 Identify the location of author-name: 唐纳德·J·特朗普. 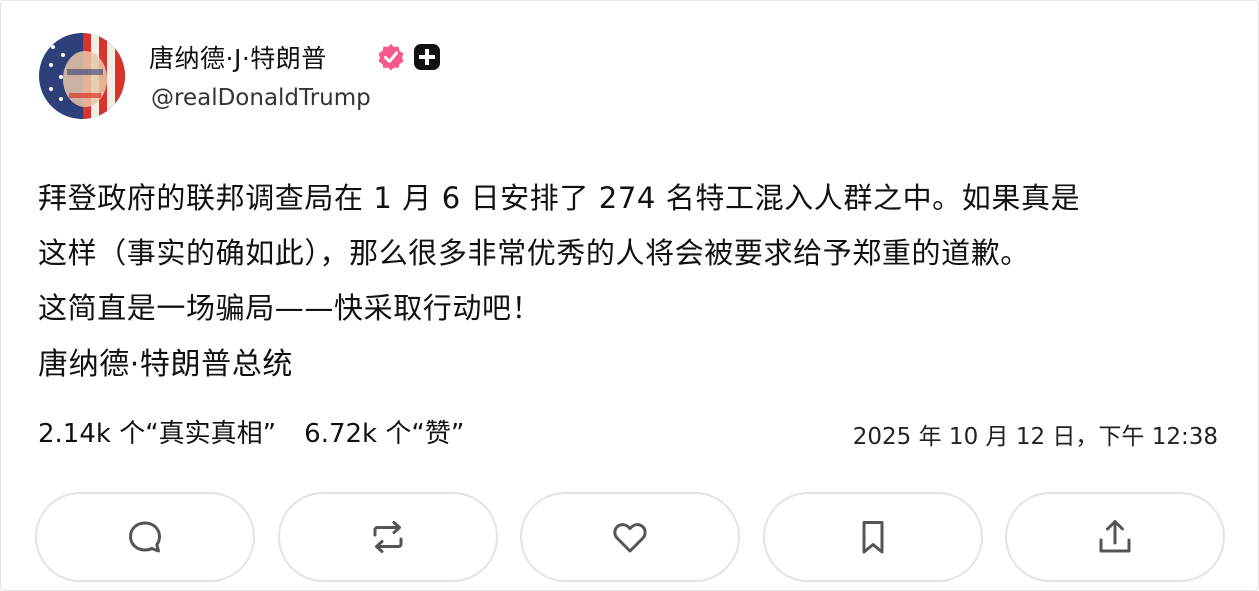
(238, 57).